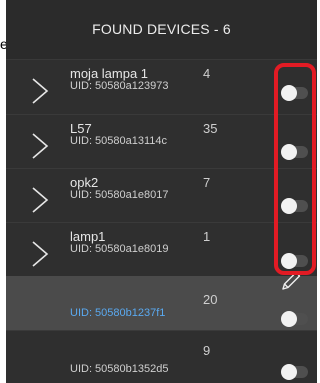 Image resolution: width=320 pixels, height=383 pixels. Describe the element at coordinates (207, 350) in the screenshot. I see `device-count: 9` at that location.